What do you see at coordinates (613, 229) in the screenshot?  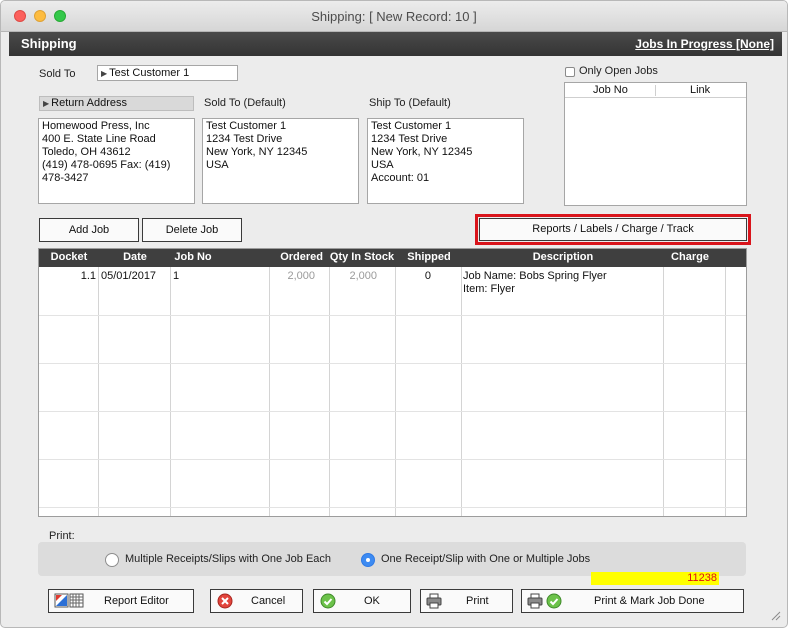 I see `reports-labels-charge-track-button: Reports / Labels / Charge / Track` at bounding box center [613, 229].